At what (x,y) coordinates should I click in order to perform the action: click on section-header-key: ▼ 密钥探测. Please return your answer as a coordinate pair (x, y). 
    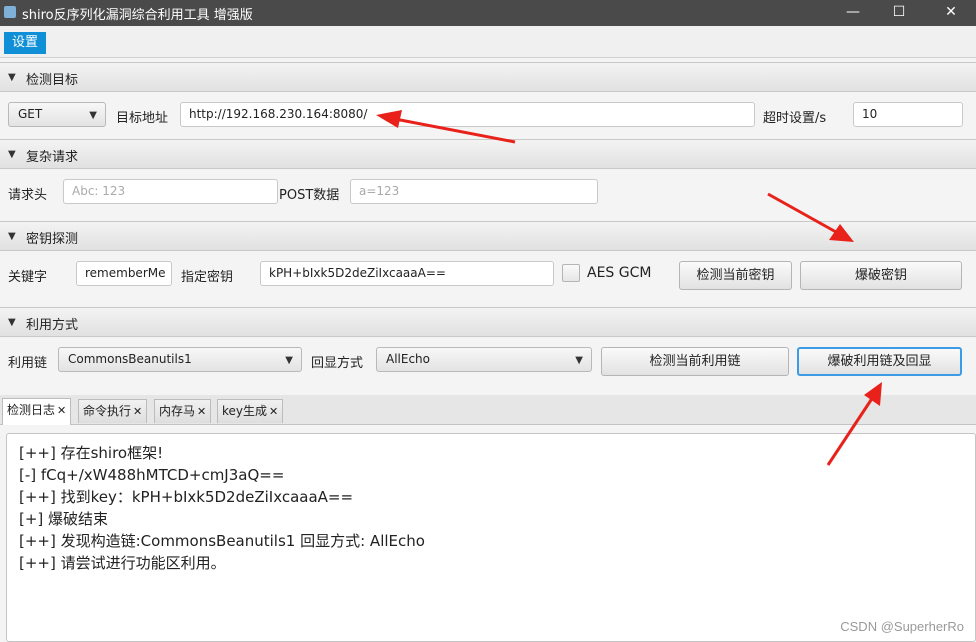
    Looking at the image, I should click on (488, 236).